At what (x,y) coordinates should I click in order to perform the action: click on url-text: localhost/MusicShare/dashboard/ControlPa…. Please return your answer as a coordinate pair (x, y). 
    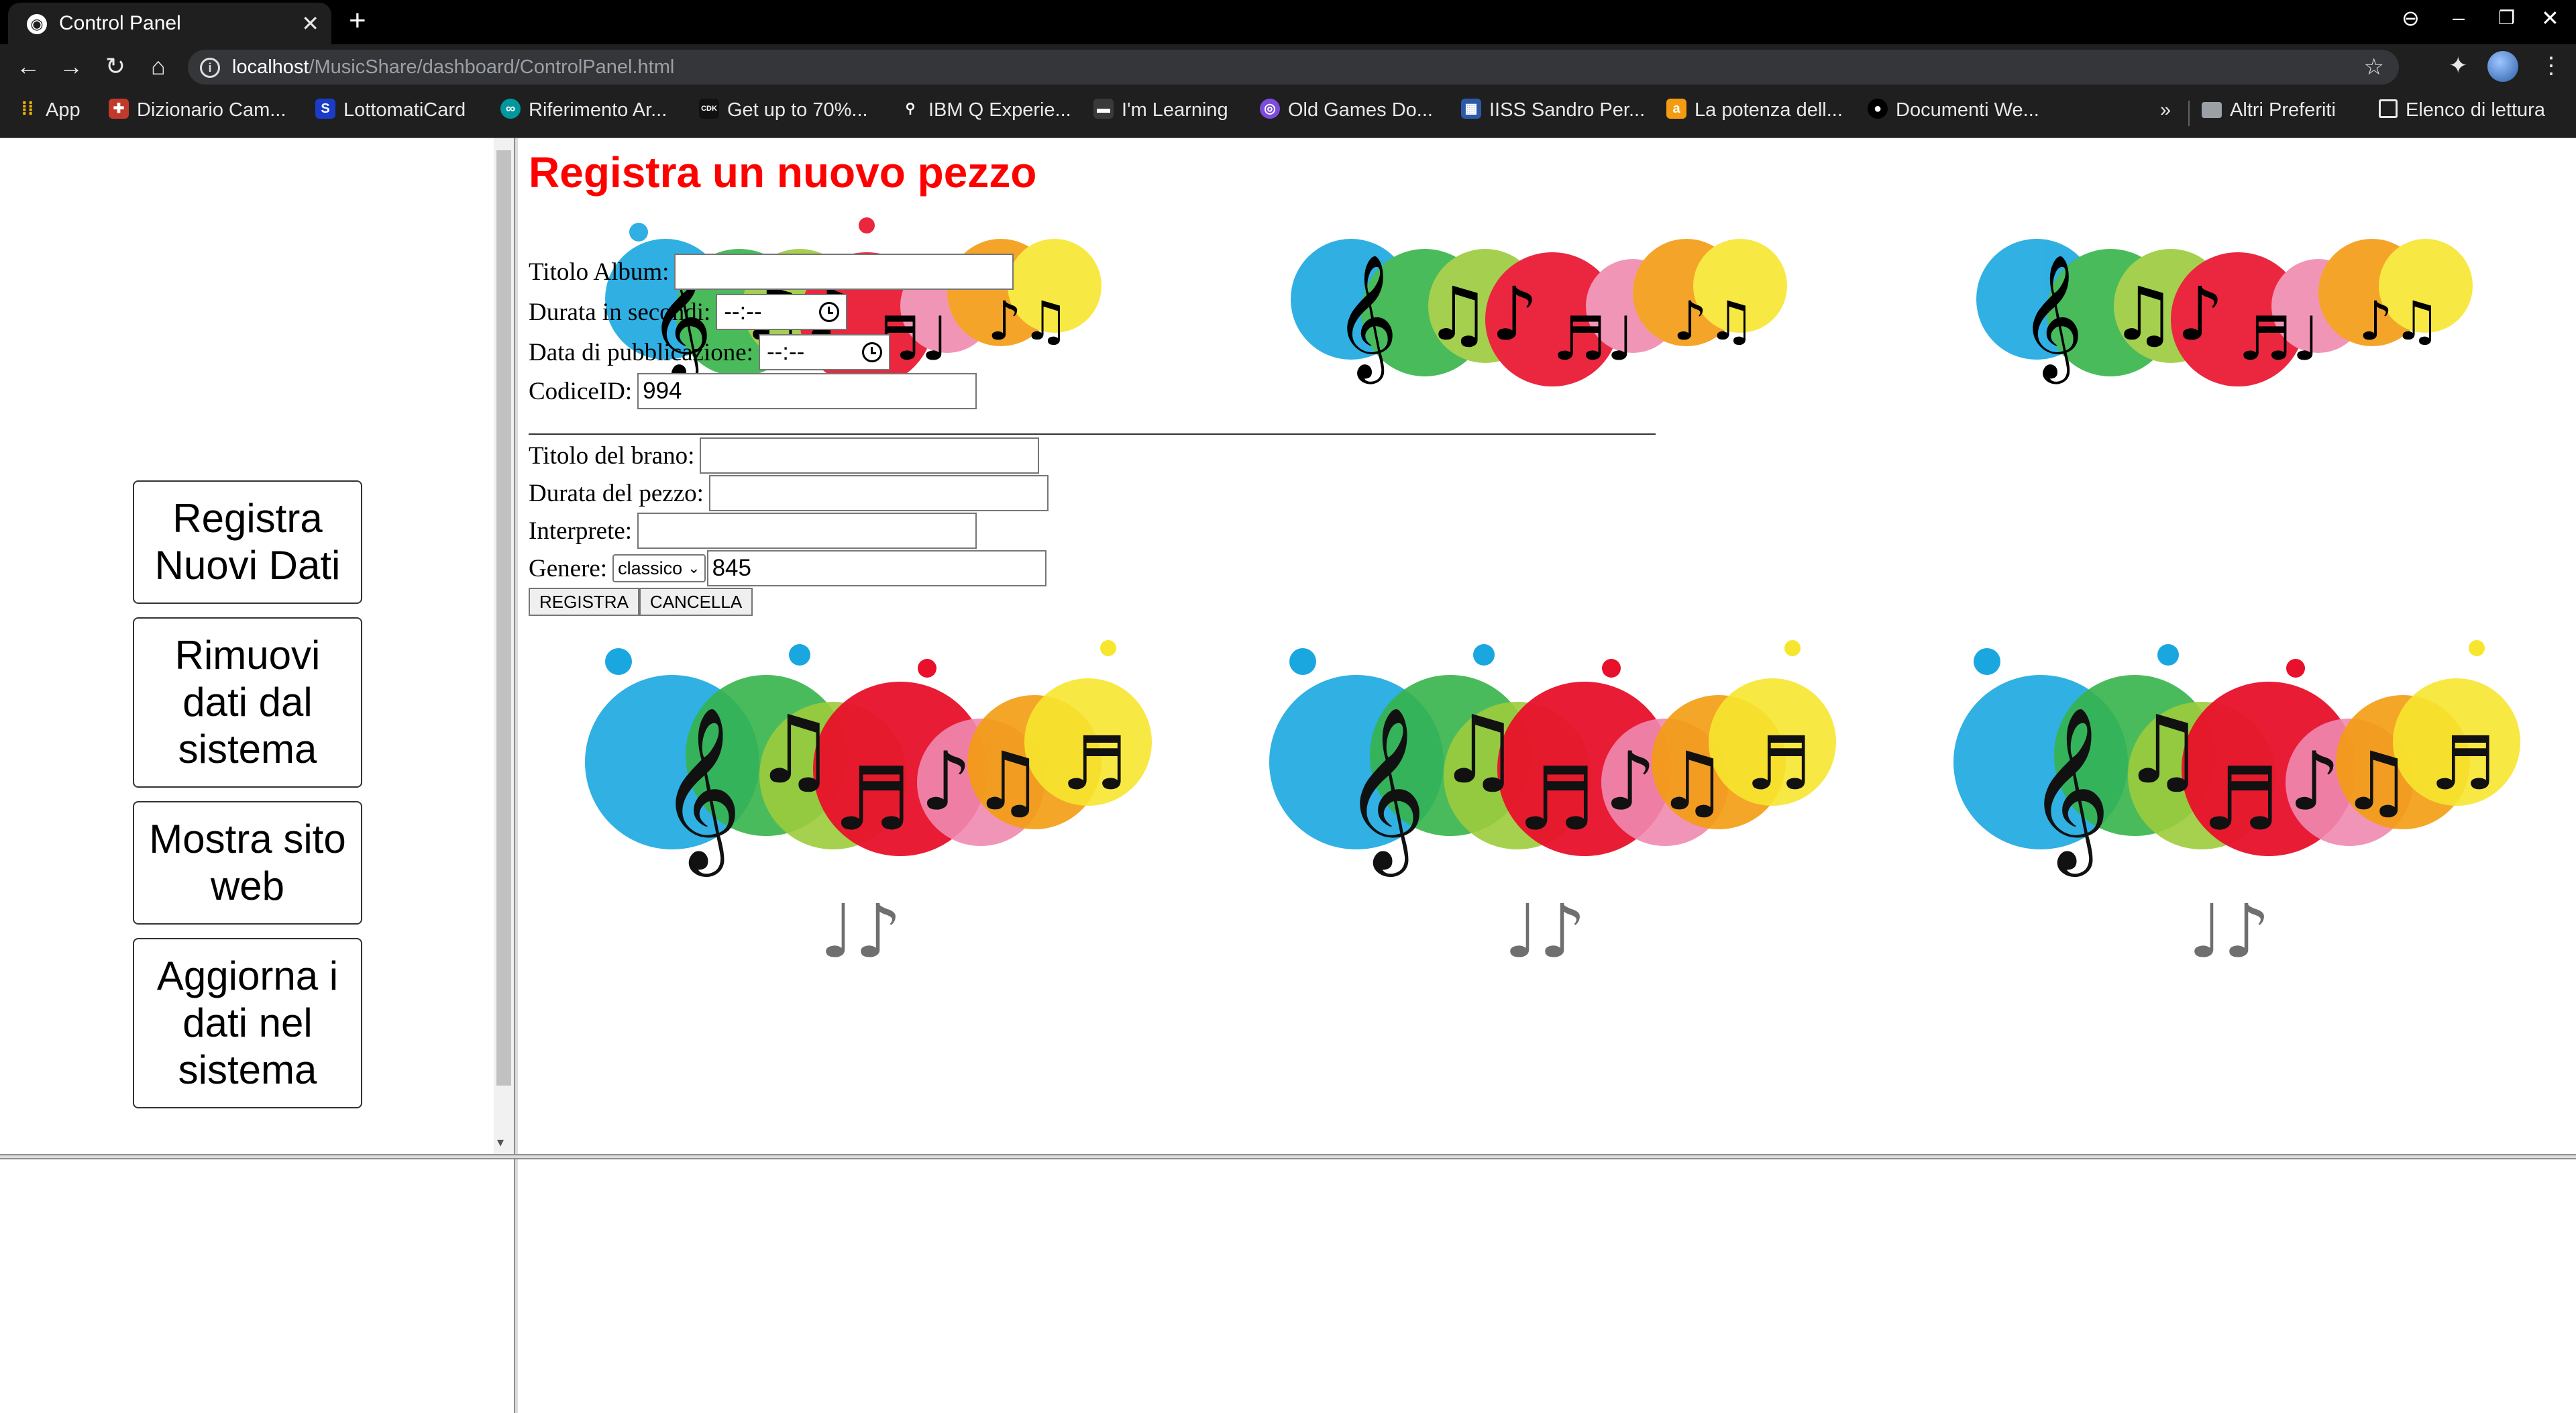
    Looking at the image, I should click on (453, 67).